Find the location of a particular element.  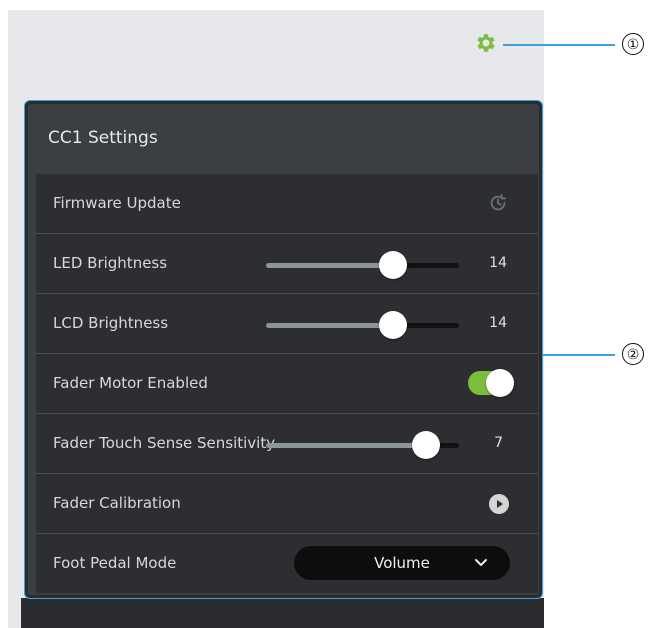

play-icon is located at coordinates (499, 504).